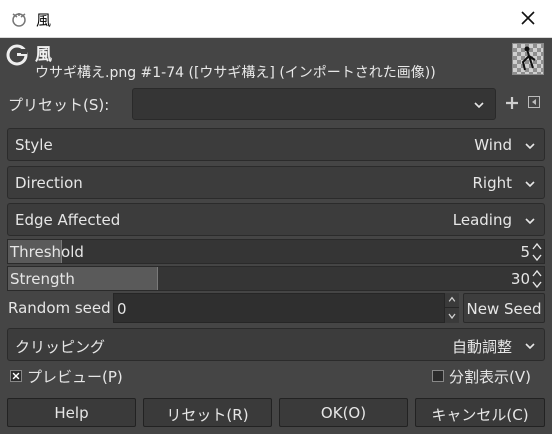 The width and height of the screenshot is (552, 434). I want to click on split-view-checkbox, so click(438, 376).